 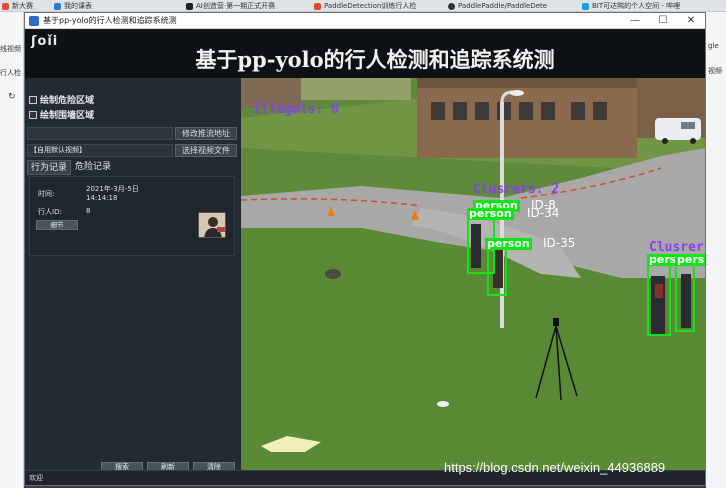 I want to click on tab-behavior-records: 行为记录, so click(x=49, y=167).